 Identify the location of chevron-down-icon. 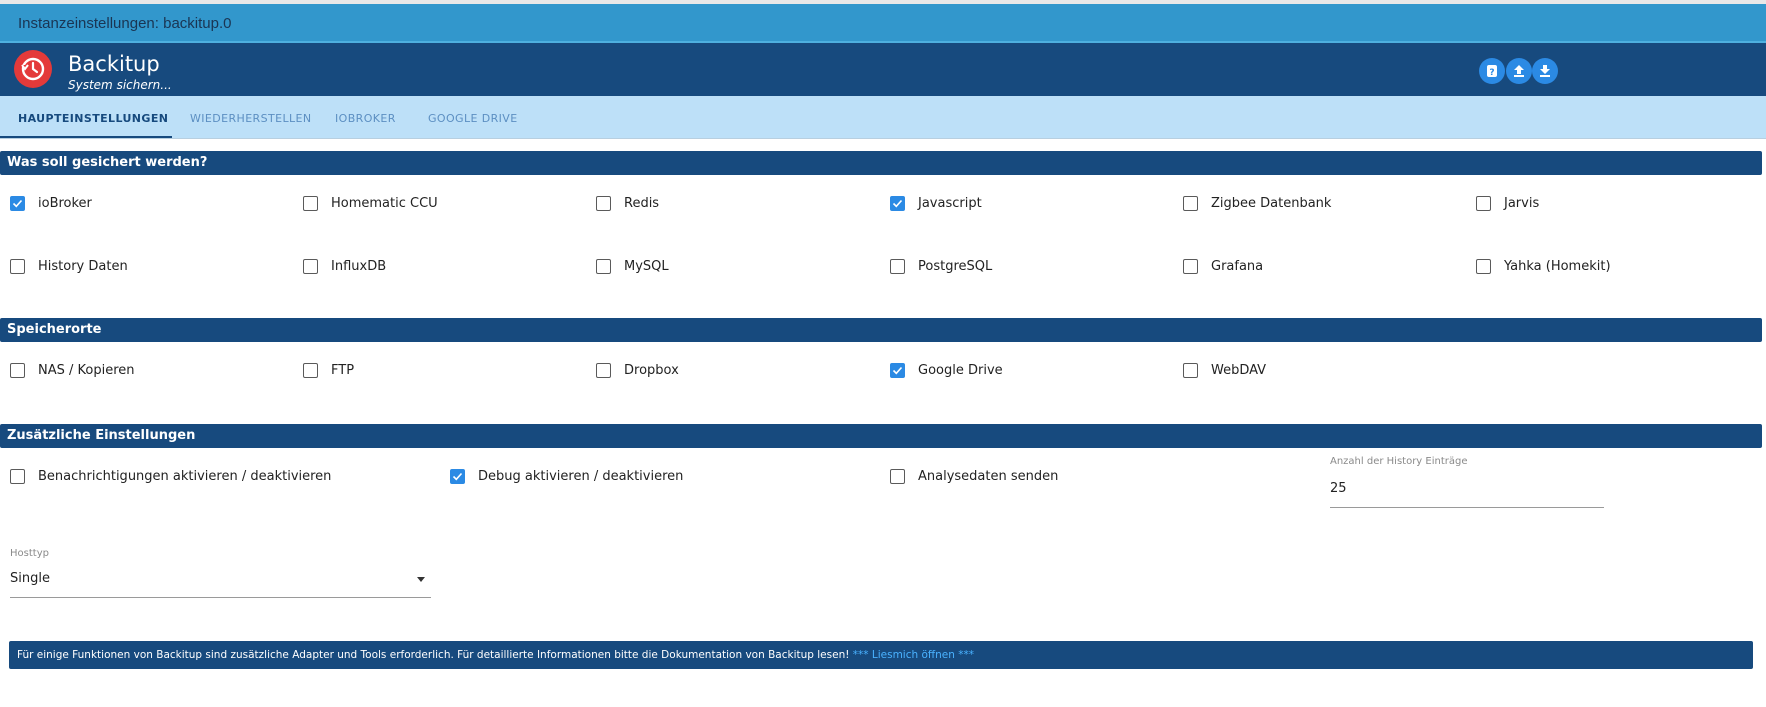
(421, 579).